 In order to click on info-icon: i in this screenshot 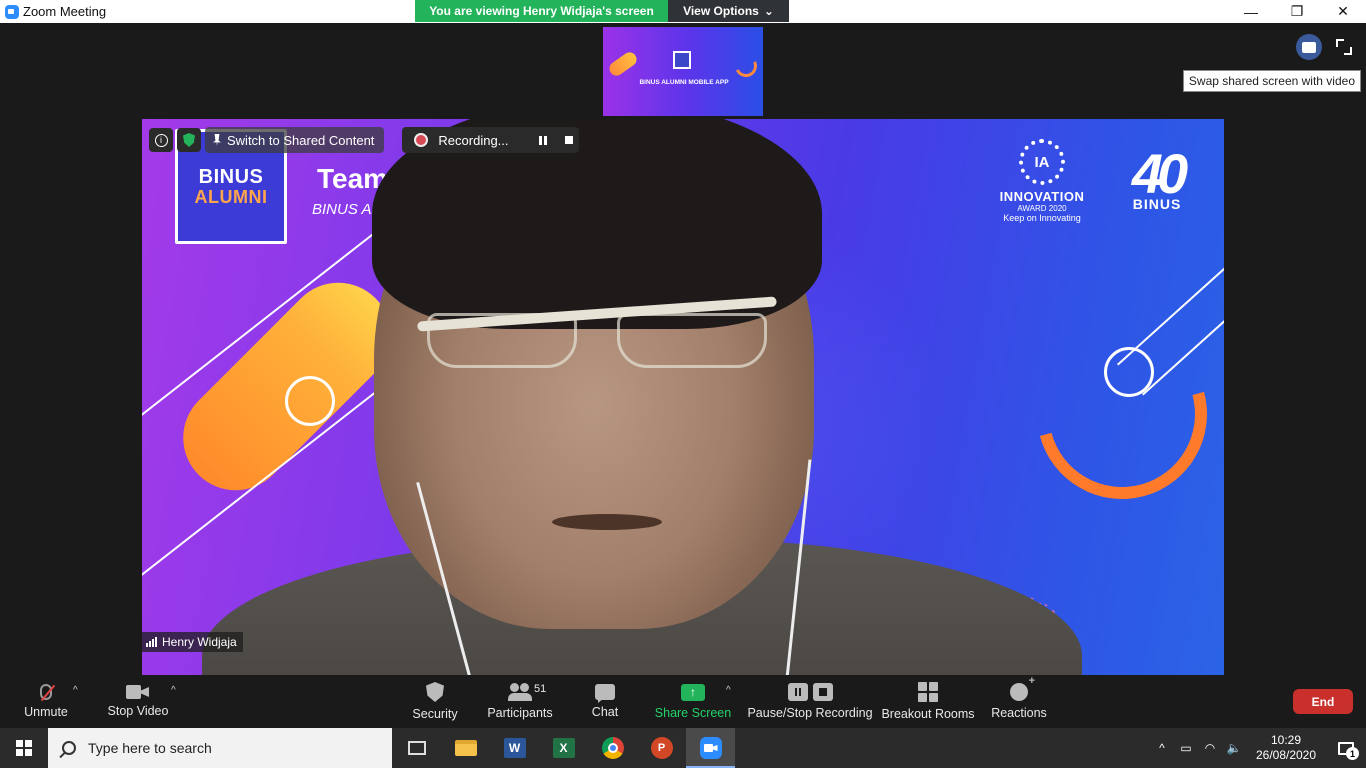, I will do `click(161, 140)`.